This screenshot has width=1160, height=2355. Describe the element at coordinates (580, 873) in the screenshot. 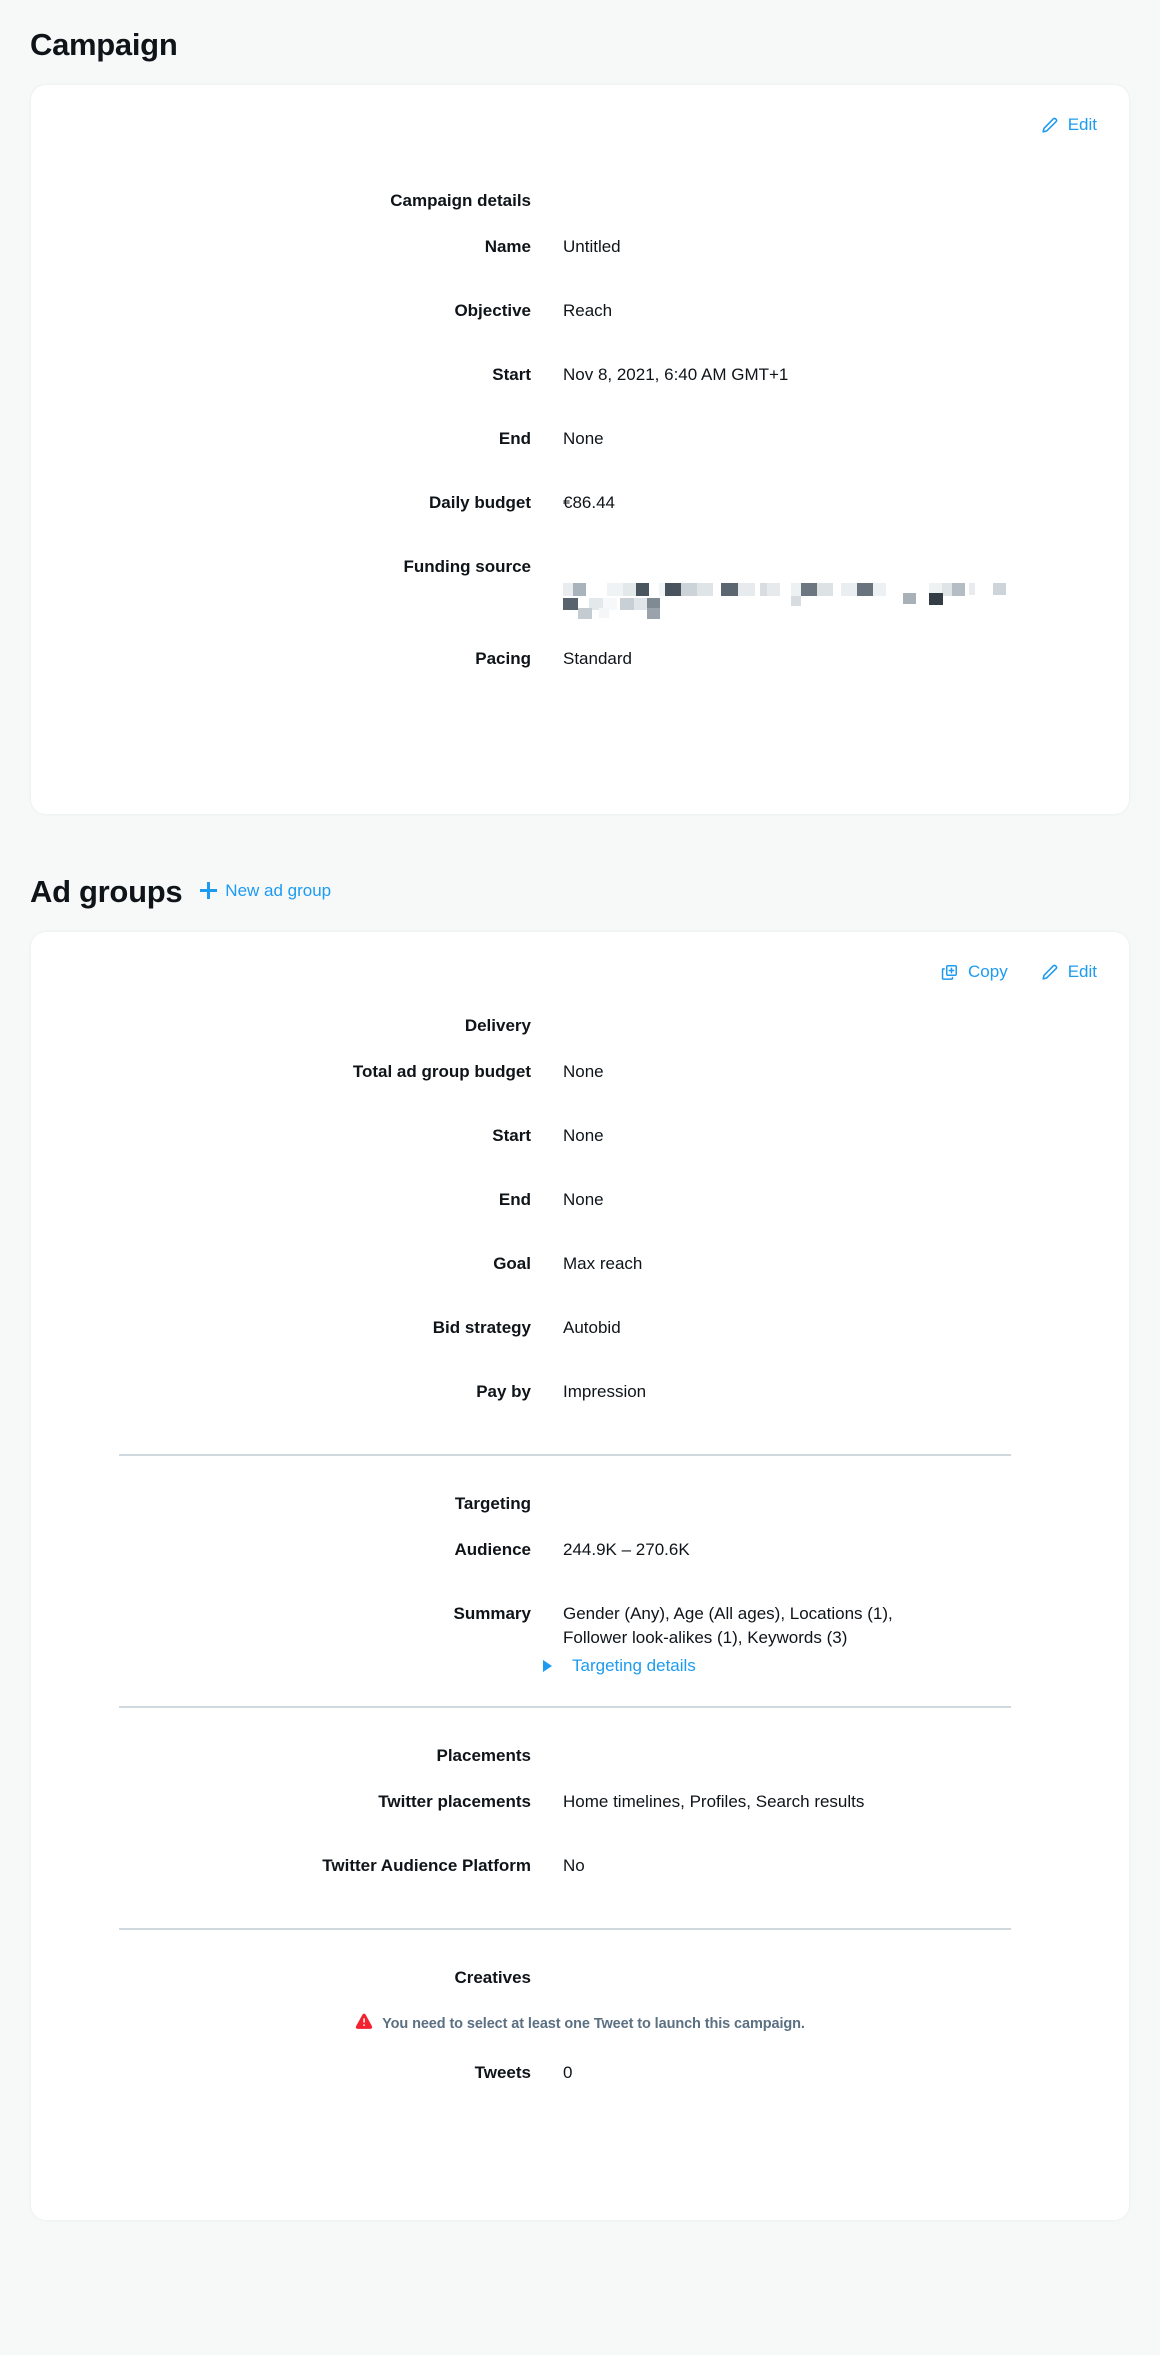

I see `adgroups-section-header: Ad groups New ad group` at that location.